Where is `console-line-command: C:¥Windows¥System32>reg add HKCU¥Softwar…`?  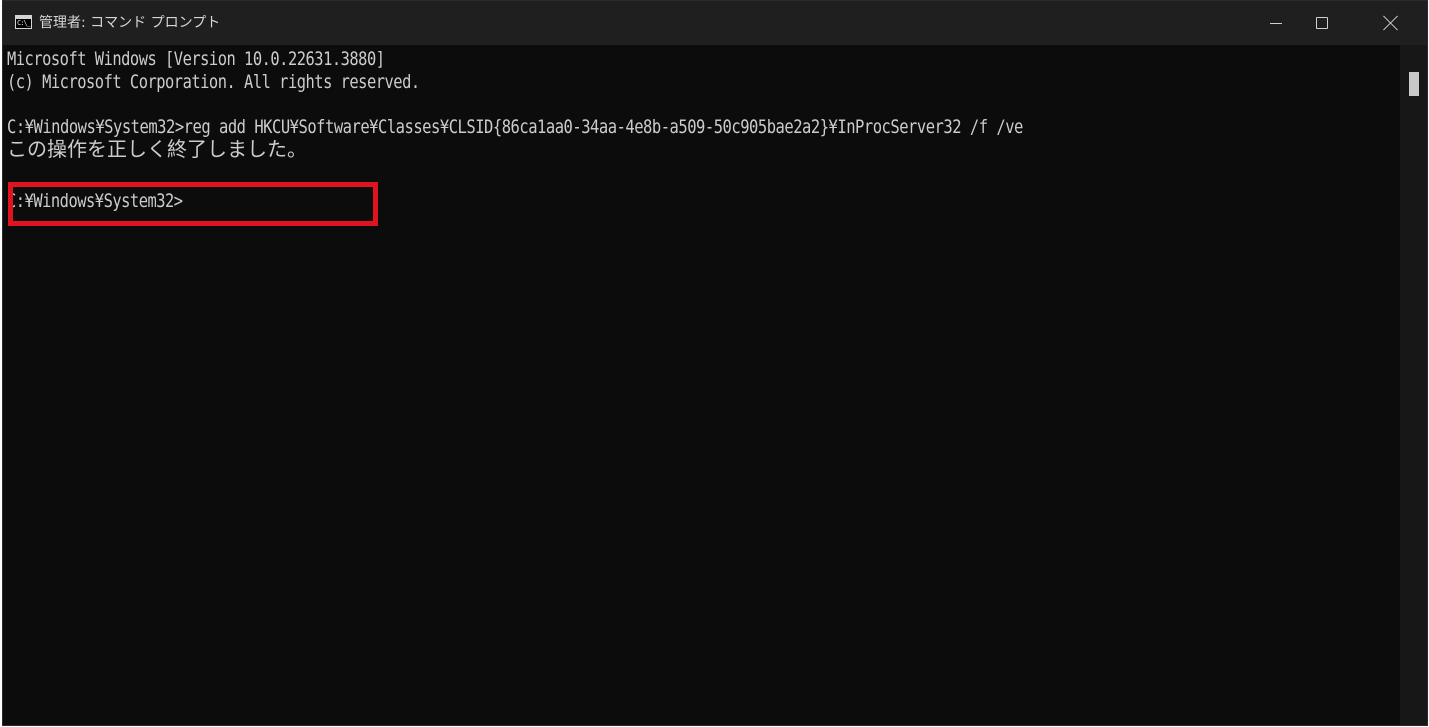
console-line-command: C:¥Windows¥System32>reg add HKCU¥Softwar… is located at coordinates (515, 127).